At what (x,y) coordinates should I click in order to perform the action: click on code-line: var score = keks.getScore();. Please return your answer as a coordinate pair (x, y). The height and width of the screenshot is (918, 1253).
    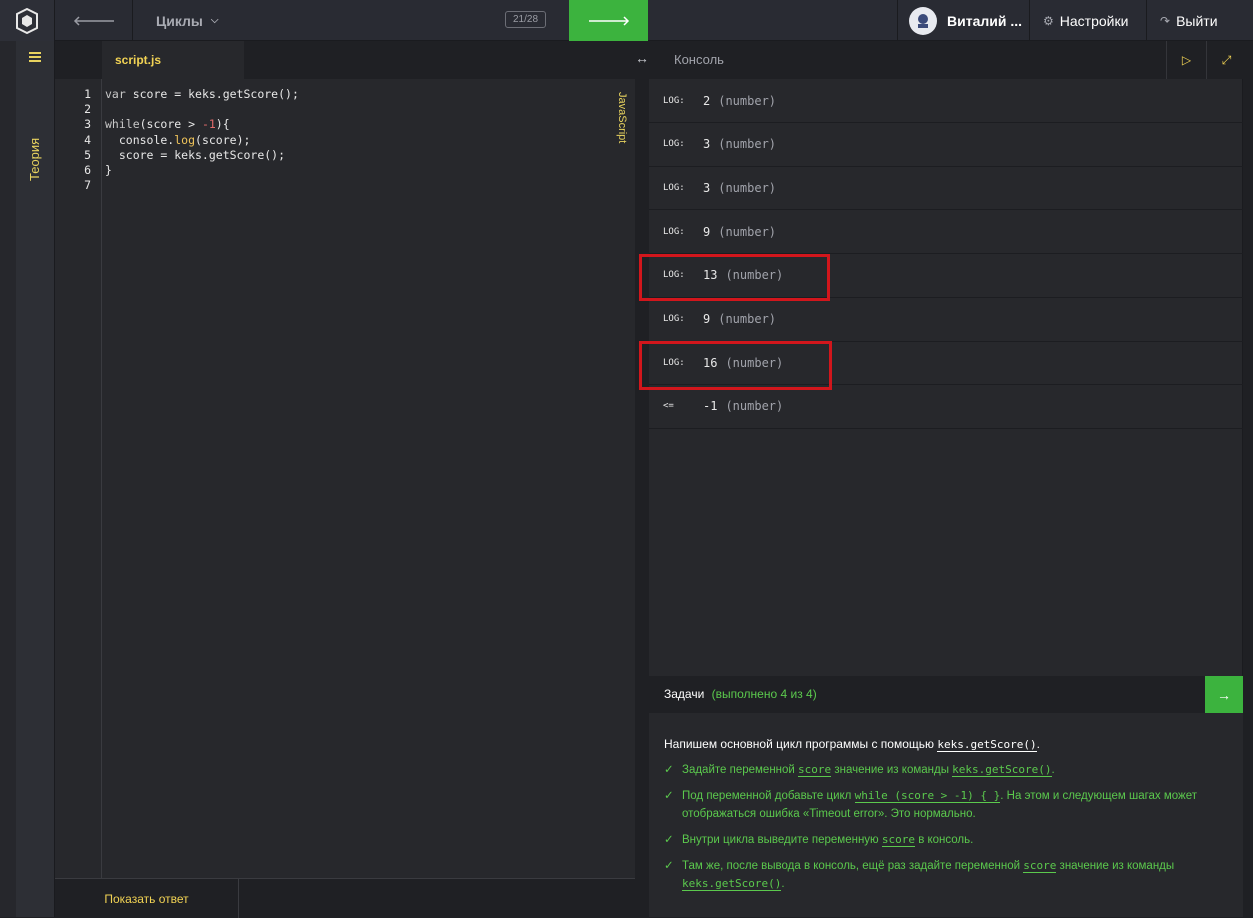
    Looking at the image, I should click on (202, 94).